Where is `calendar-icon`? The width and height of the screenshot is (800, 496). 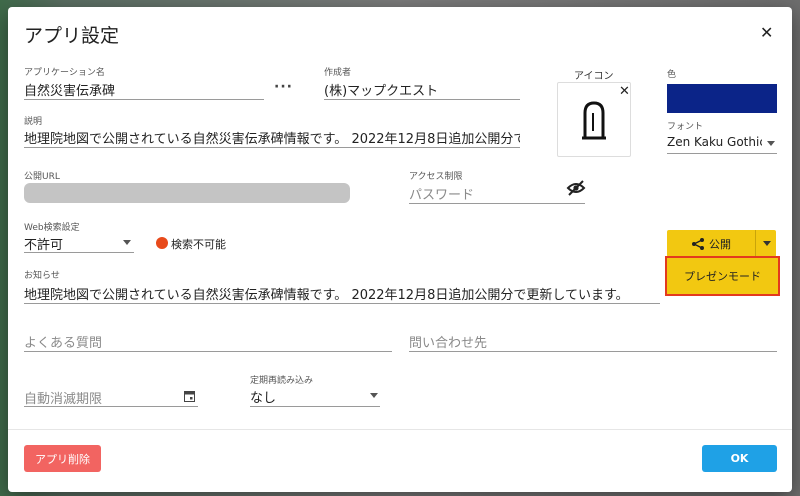 calendar-icon is located at coordinates (189, 396).